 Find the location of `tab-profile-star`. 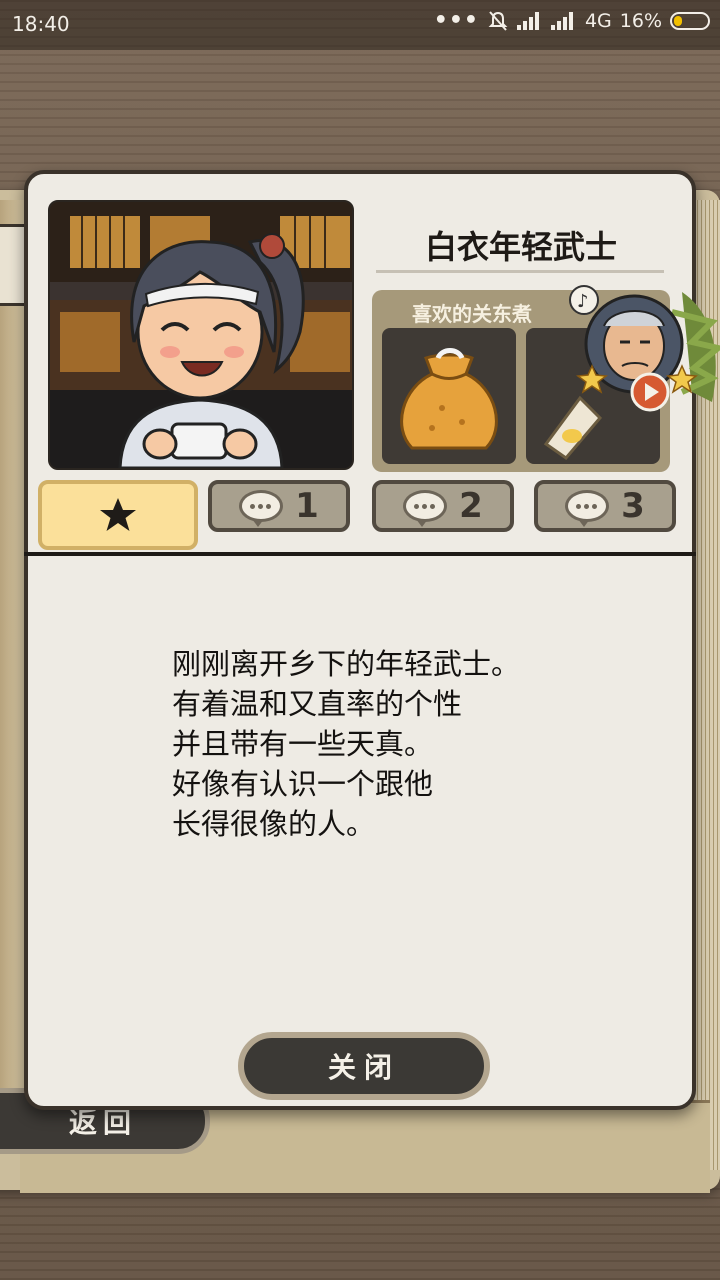

tab-profile-star is located at coordinates (118, 515).